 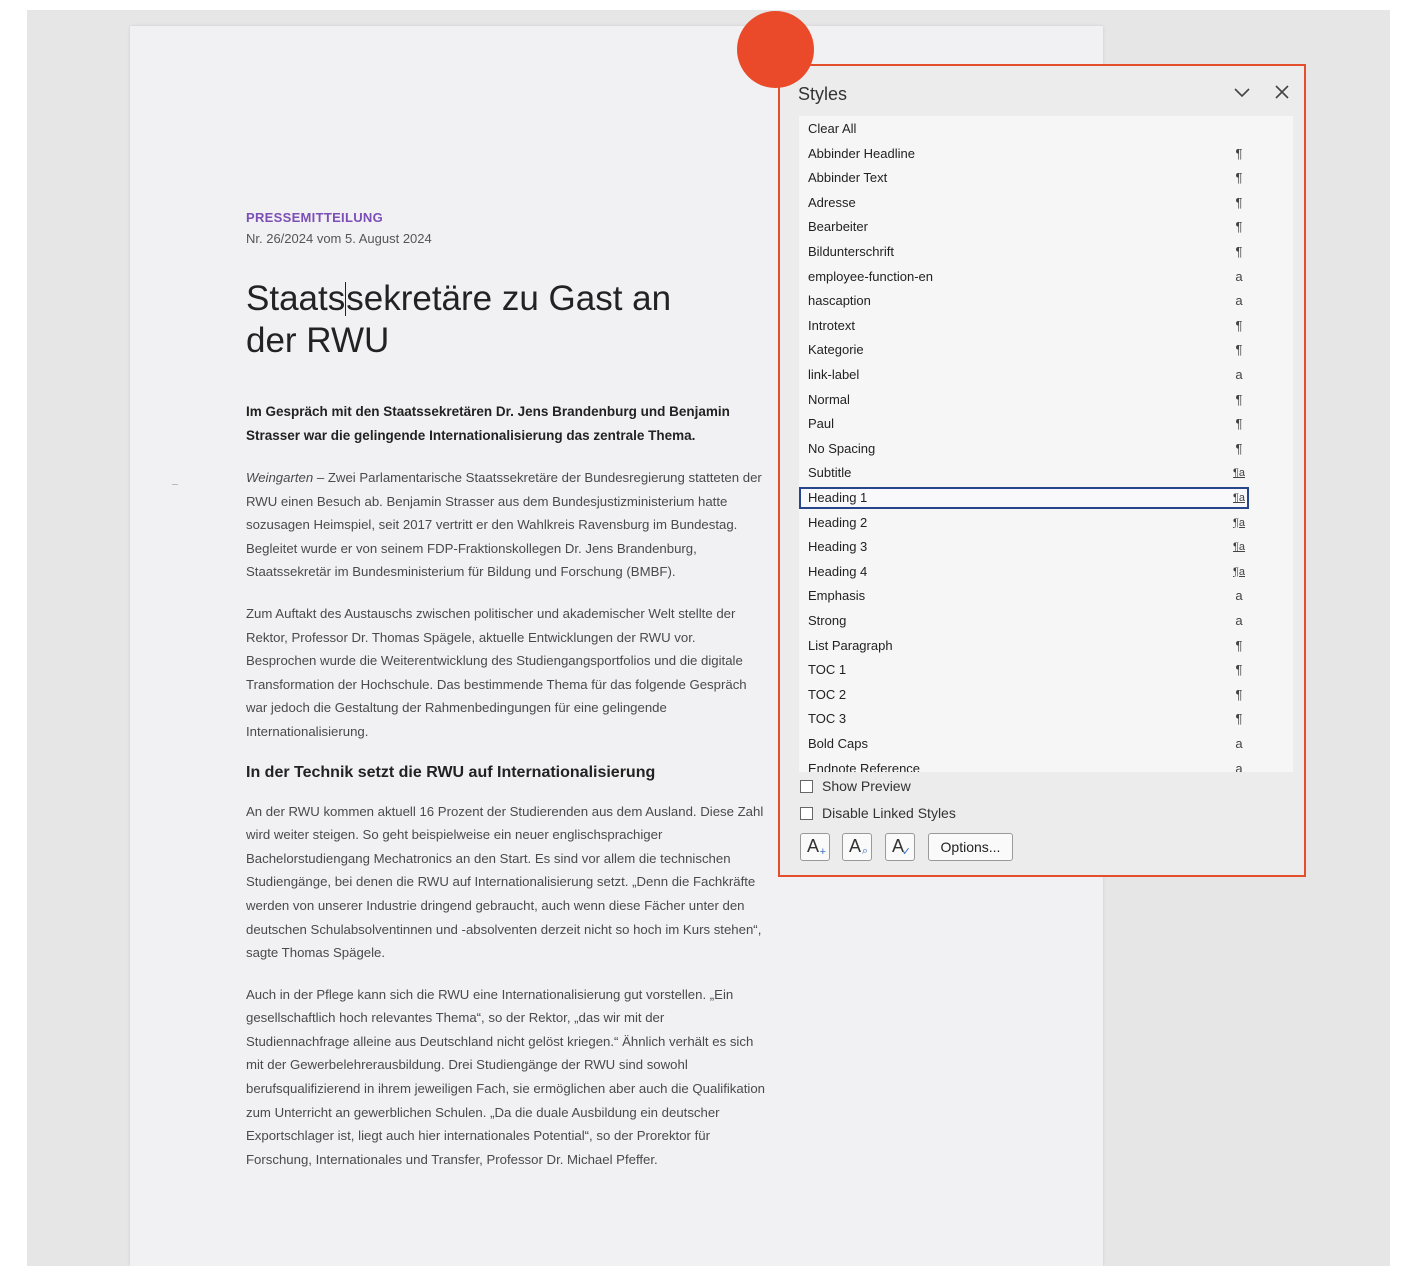 What do you see at coordinates (837, 596) in the screenshot?
I see `style-item-label: Emphasis` at bounding box center [837, 596].